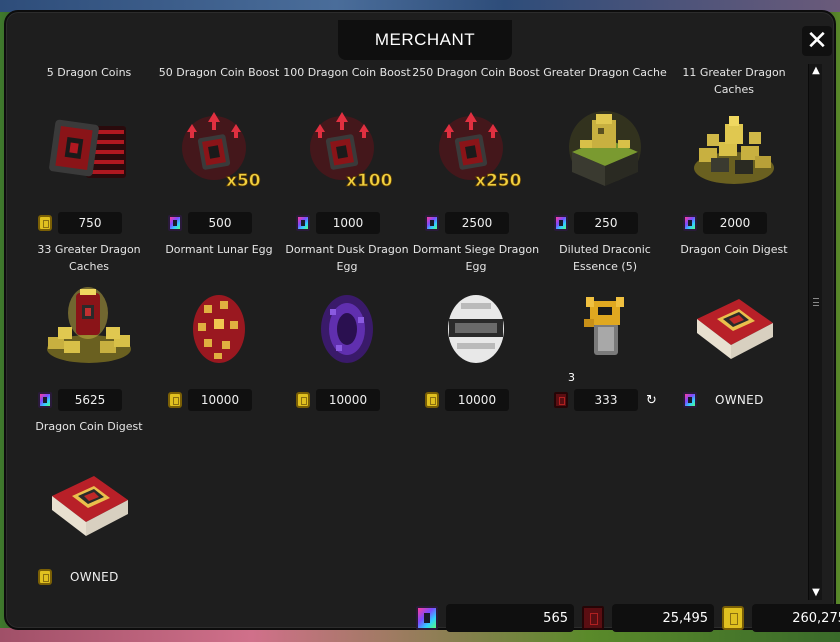 Image resolution: width=840 pixels, height=642 pixels. What do you see at coordinates (243, 181) in the screenshot?
I see `multiplier-label: x50` at bounding box center [243, 181].